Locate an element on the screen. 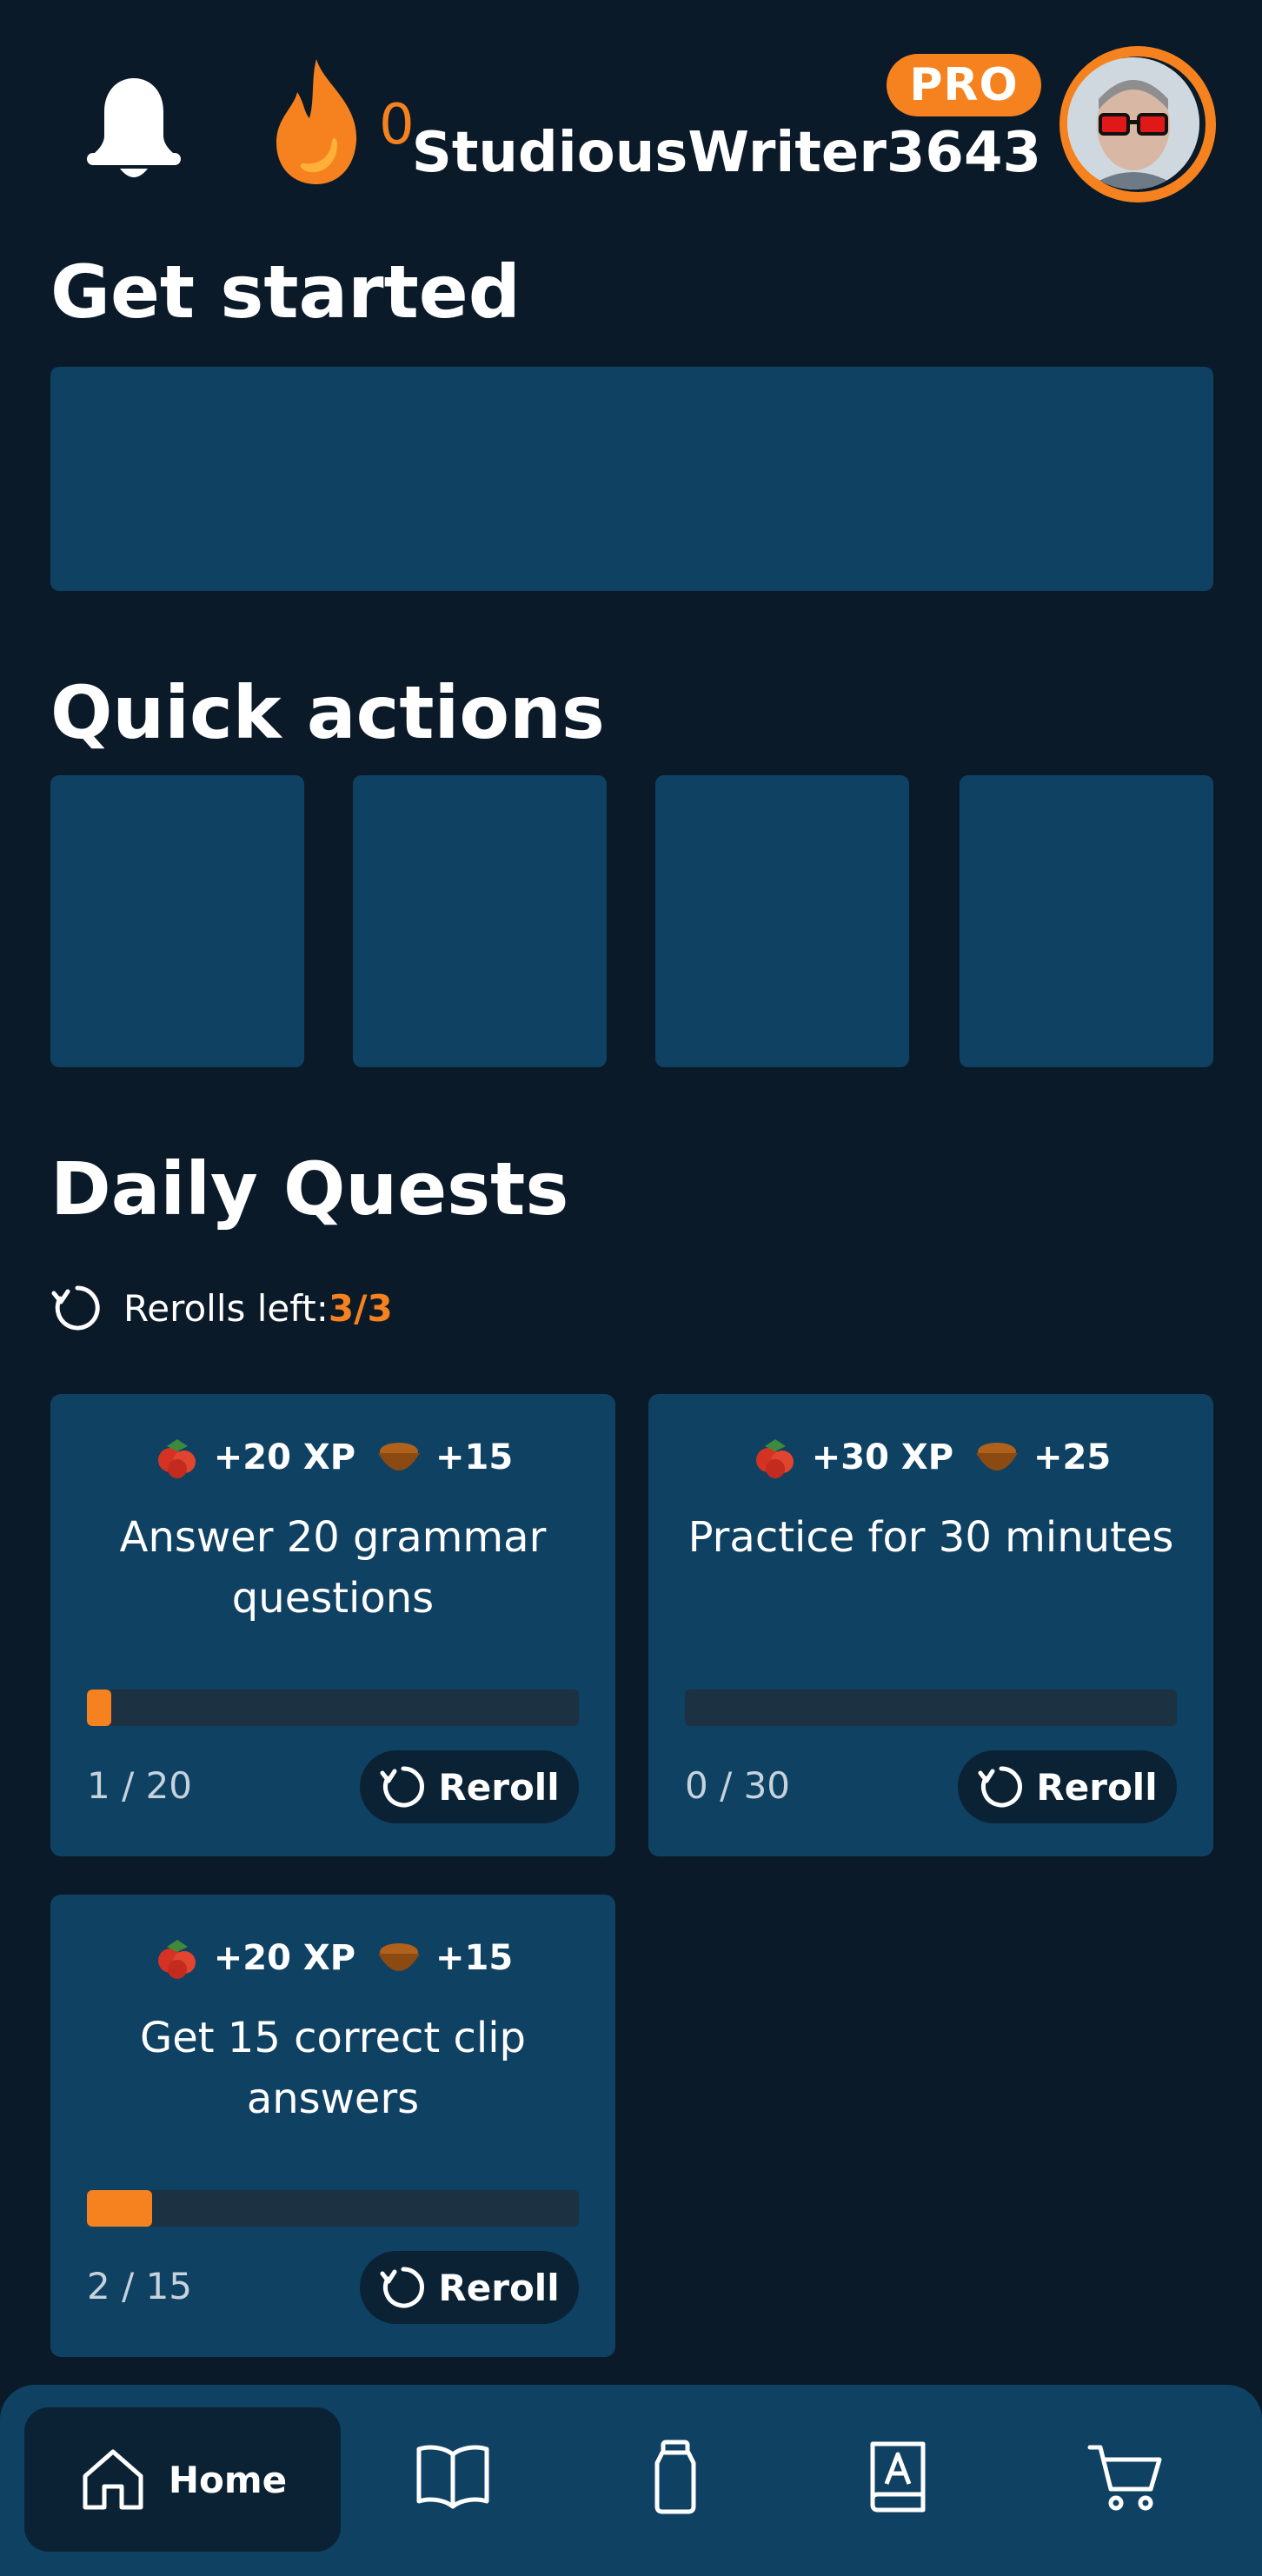 Image resolution: width=1262 pixels, height=2576 pixels. nav-home: Home is located at coordinates (182, 2479).